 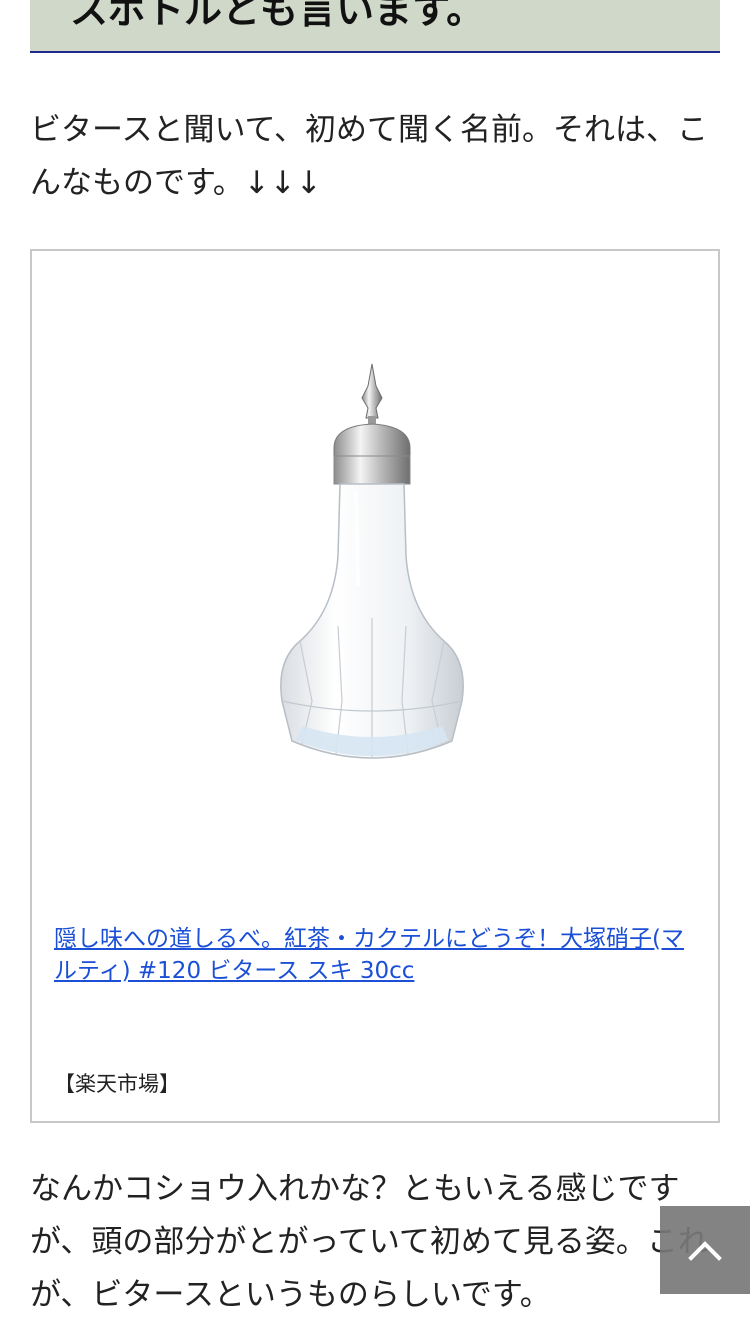 I want to click on chevron-up-icon, so click(x=705, y=1251).